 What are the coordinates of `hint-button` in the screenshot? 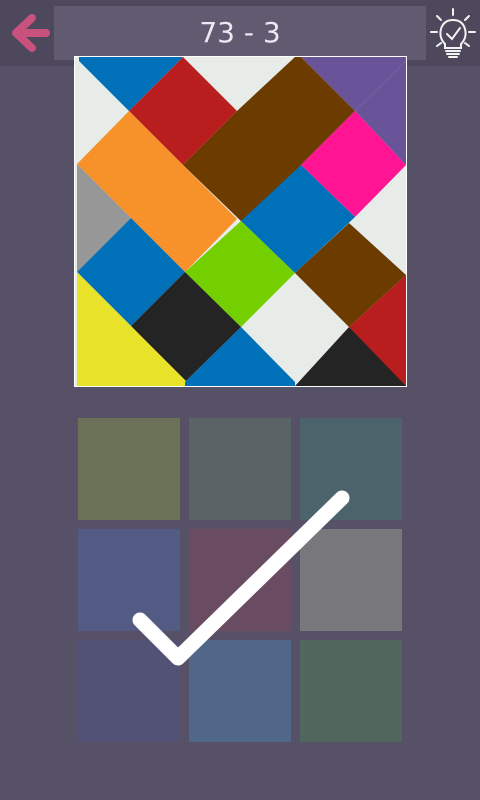 It's located at (453, 34).